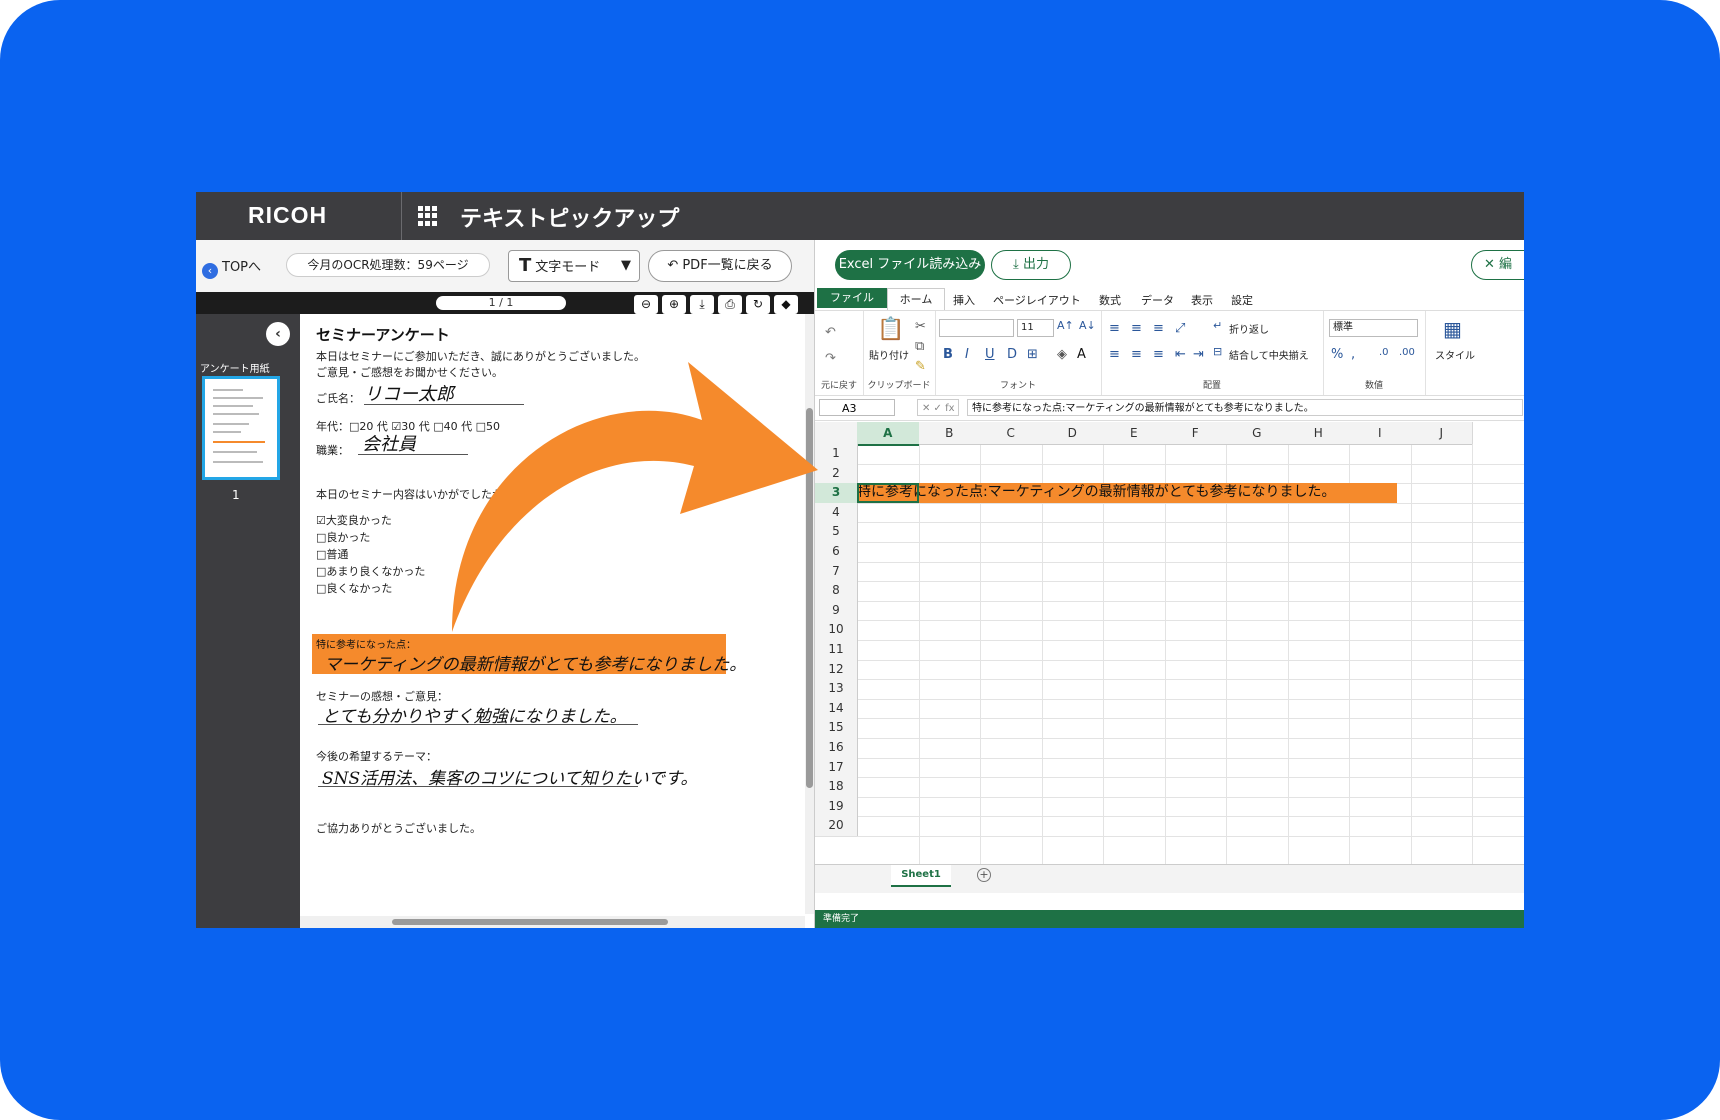 The image size is (1720, 1120). Describe the element at coordinates (916, 299) in the screenshot. I see `tab-home: ホーム` at that location.